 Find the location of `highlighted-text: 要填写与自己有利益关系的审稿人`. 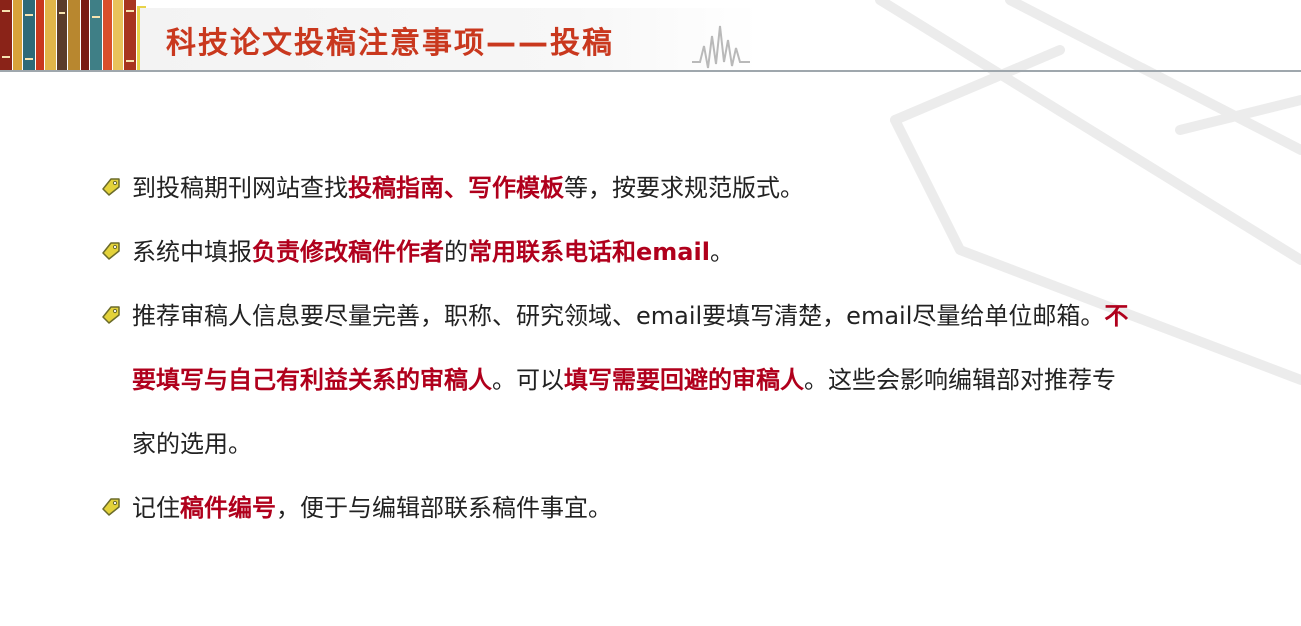

highlighted-text: 要填写与自己有利益关系的审稿人 is located at coordinates (312, 380).